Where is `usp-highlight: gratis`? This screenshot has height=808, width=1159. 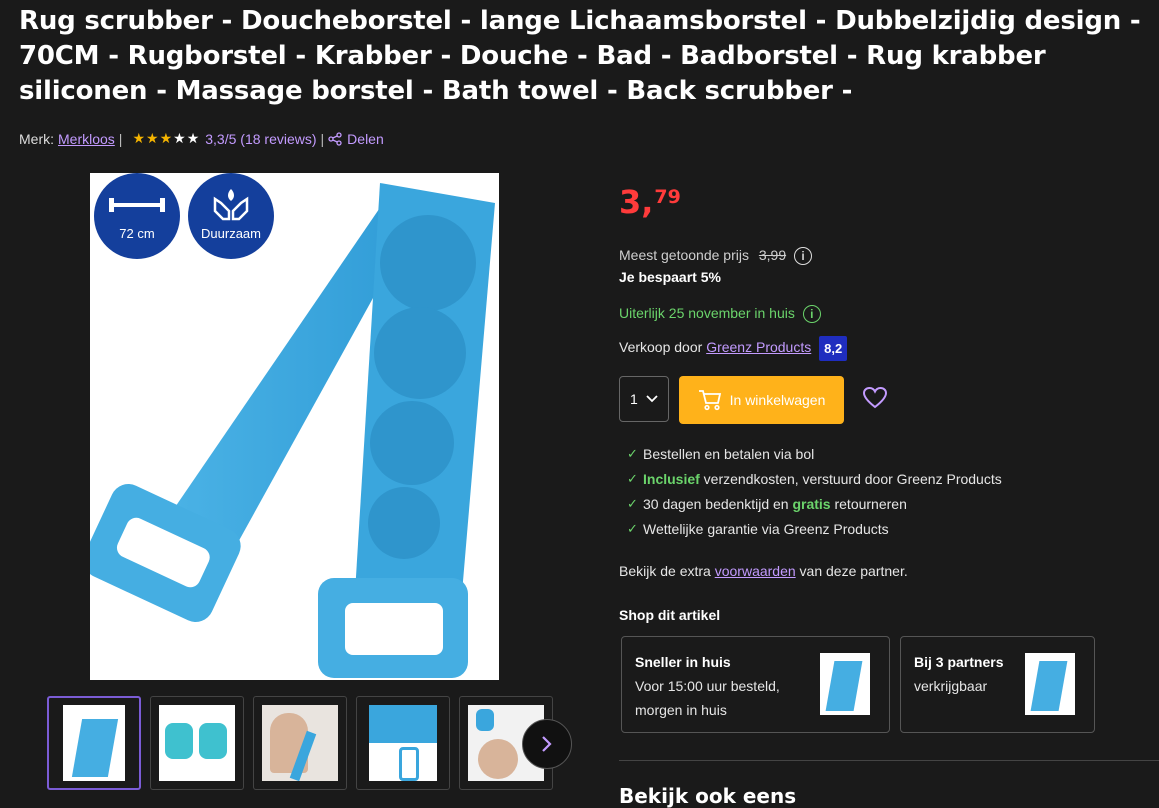
usp-highlight: gratis is located at coordinates (811, 503).